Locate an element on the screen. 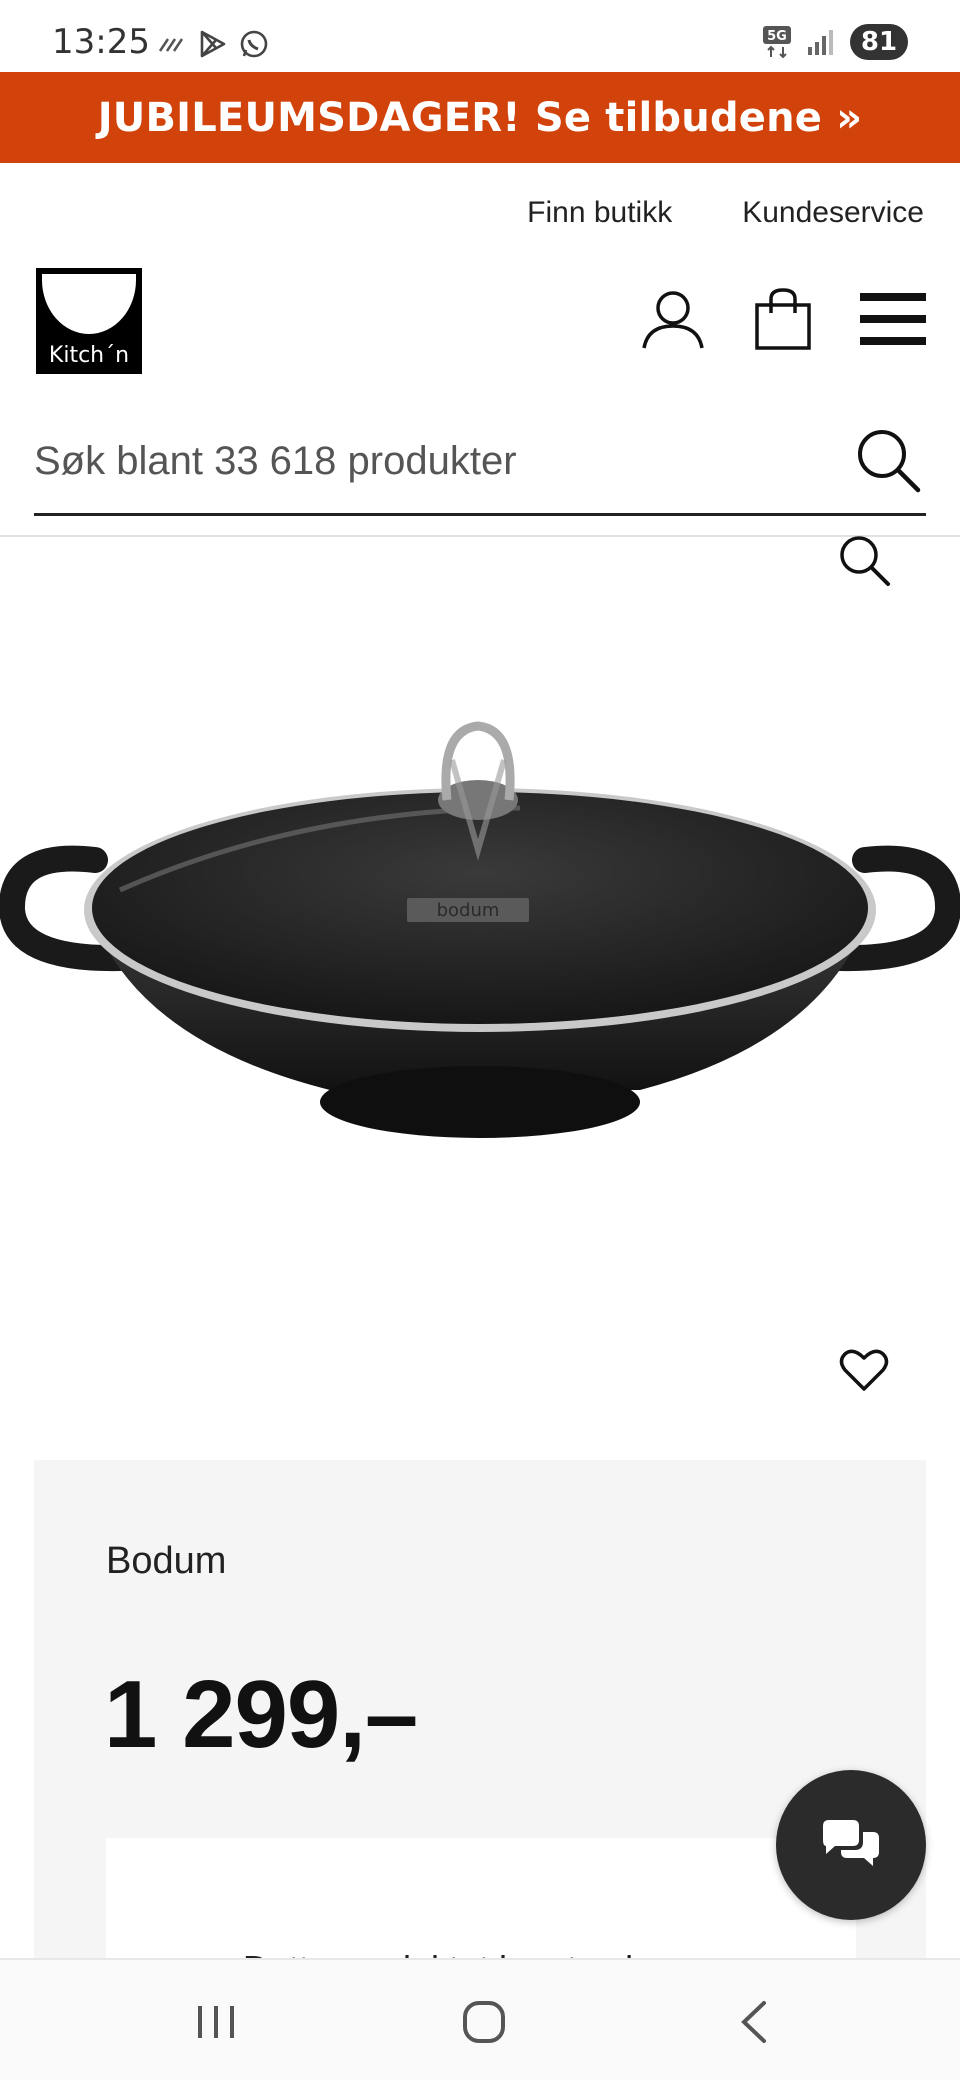  status-notification-icons is located at coordinates (213, 44).